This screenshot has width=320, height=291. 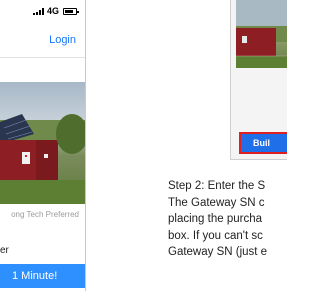 I want to click on battery-icon, so click(x=71, y=11).